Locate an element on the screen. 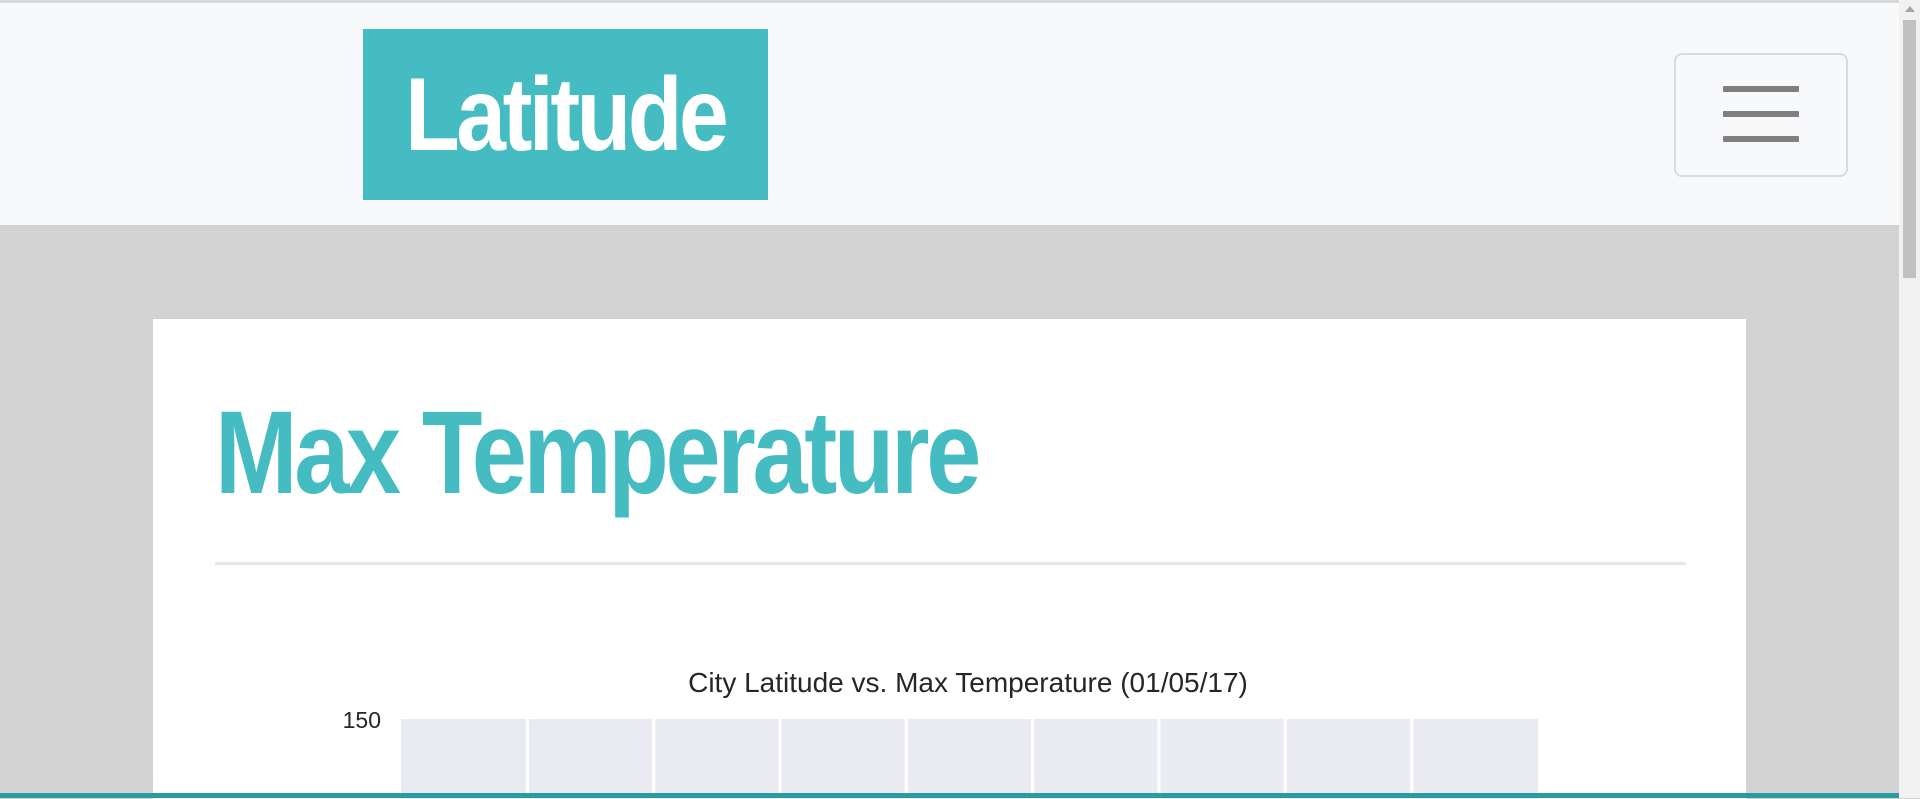 This screenshot has height=799, width=1920. arrow-up-icon is located at coordinates (1909, 9).